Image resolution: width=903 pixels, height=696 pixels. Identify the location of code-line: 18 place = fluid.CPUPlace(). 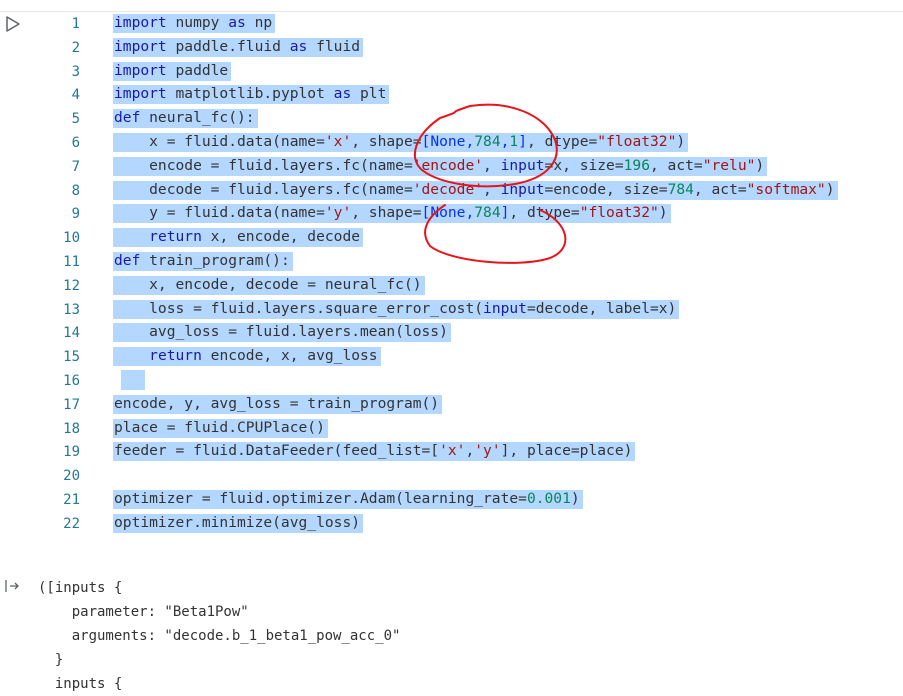
(451, 429).